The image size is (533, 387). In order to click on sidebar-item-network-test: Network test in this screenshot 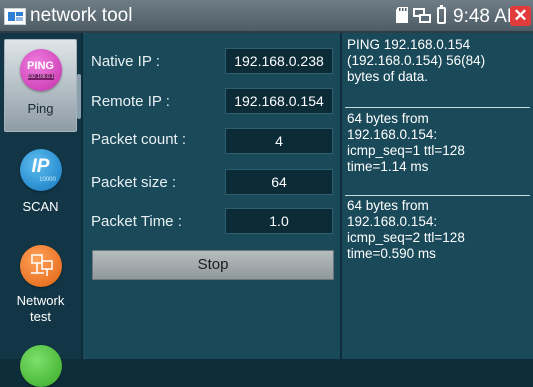, I will do `click(40, 290)`.